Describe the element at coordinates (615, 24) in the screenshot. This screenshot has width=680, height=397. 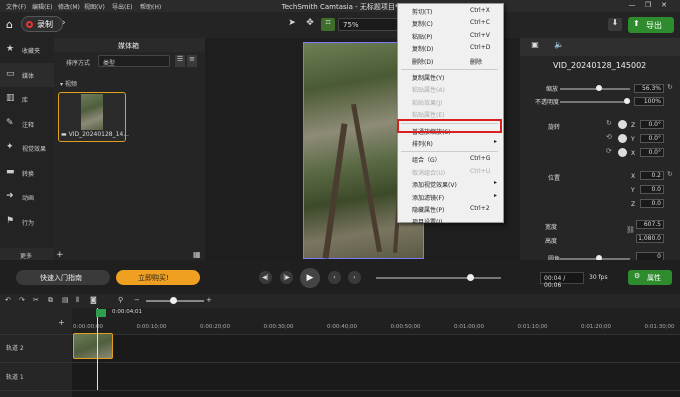
I see `download-icon: ⬇` at that location.